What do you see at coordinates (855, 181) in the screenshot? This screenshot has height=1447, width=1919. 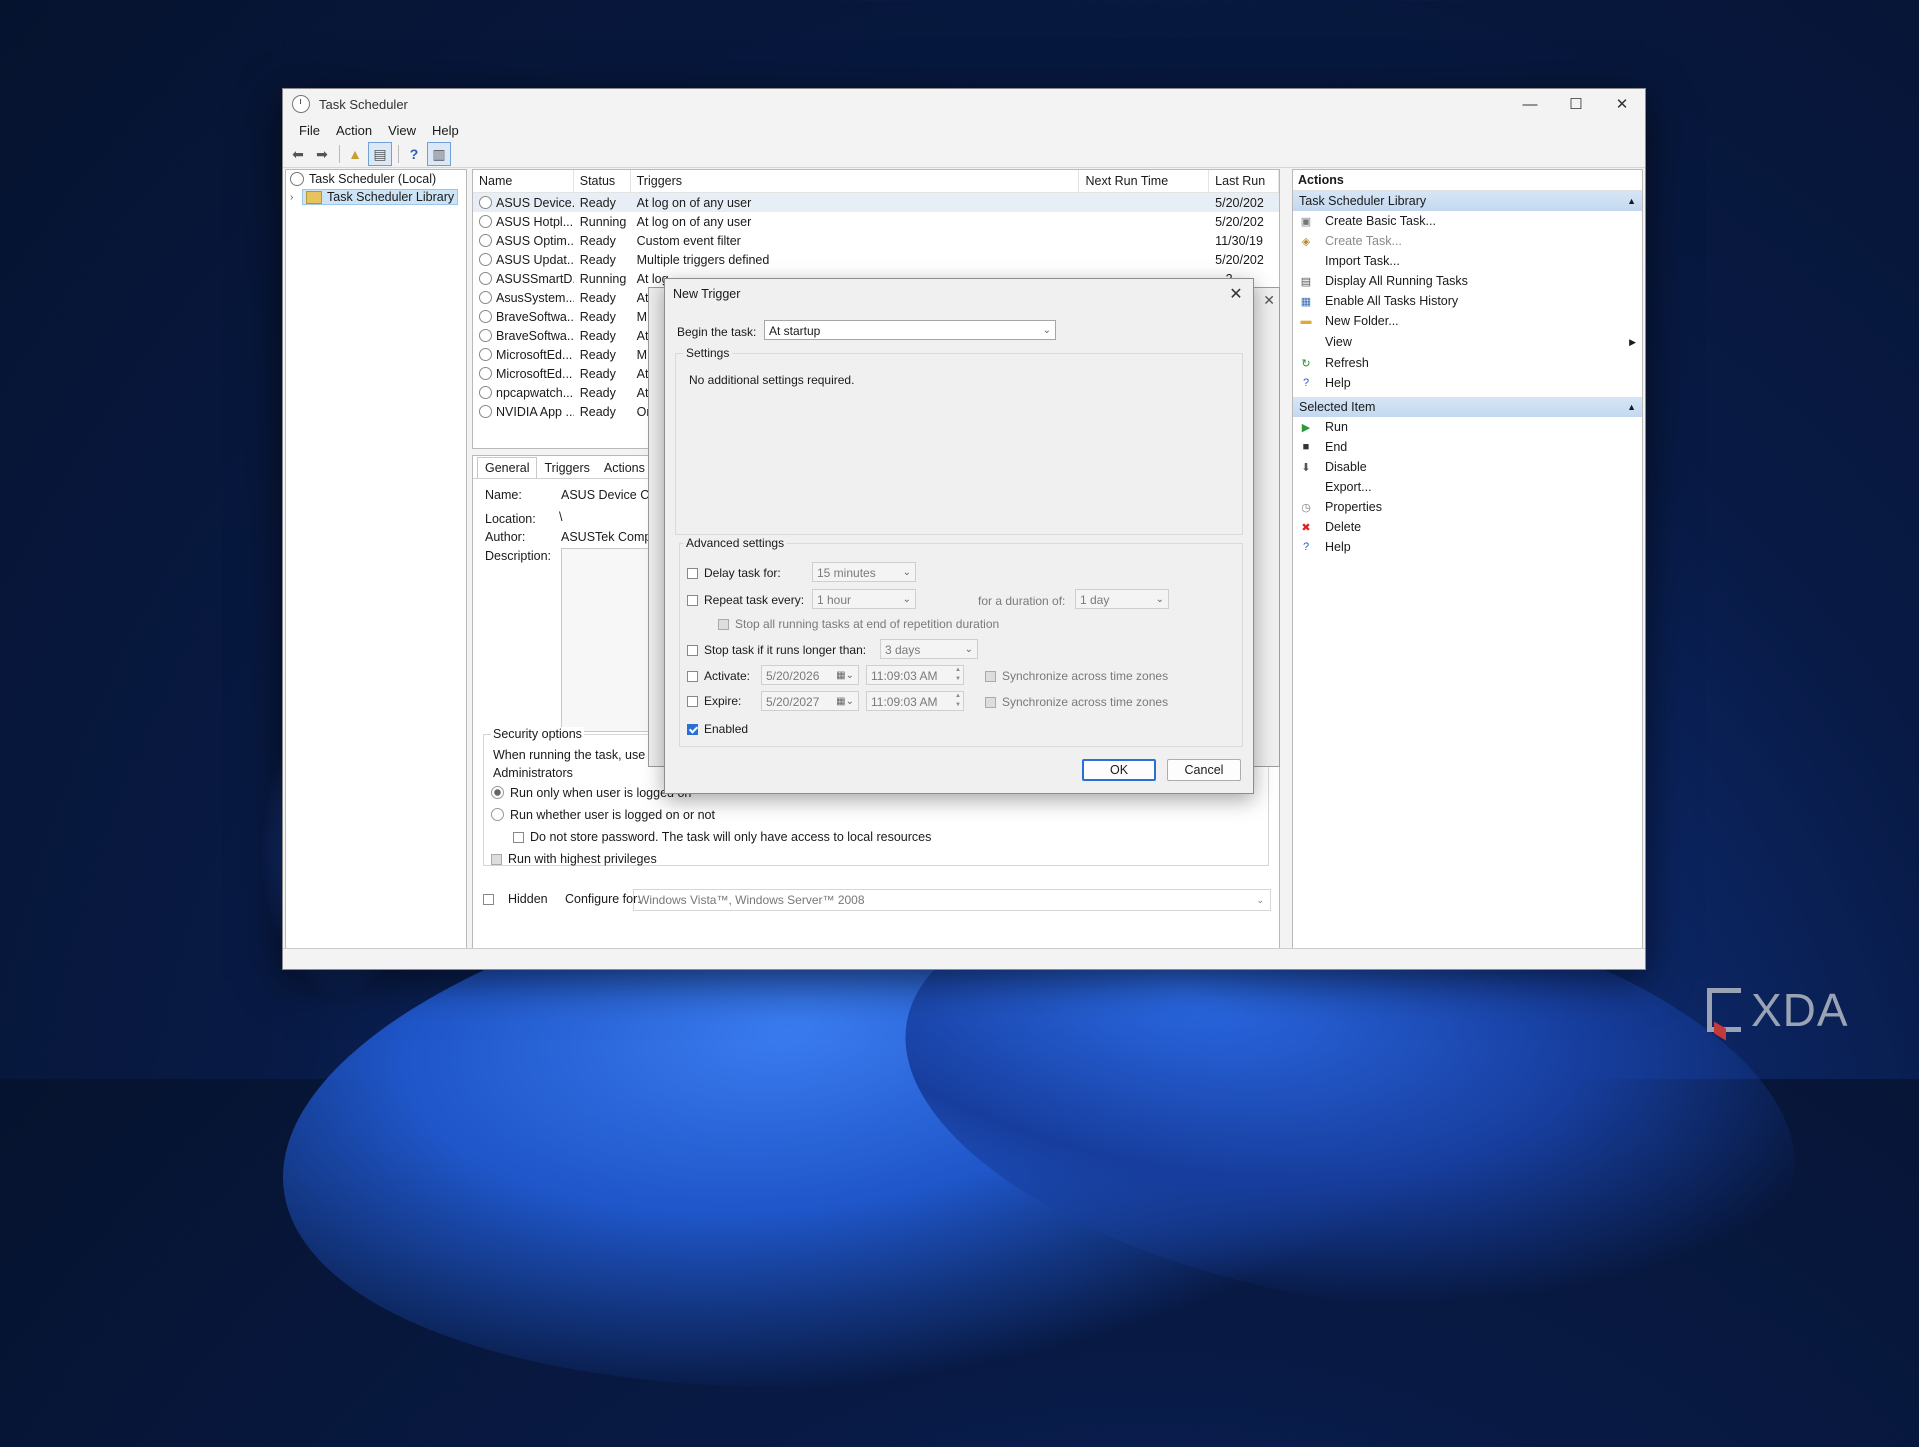 I see `column-header: Triggers` at bounding box center [855, 181].